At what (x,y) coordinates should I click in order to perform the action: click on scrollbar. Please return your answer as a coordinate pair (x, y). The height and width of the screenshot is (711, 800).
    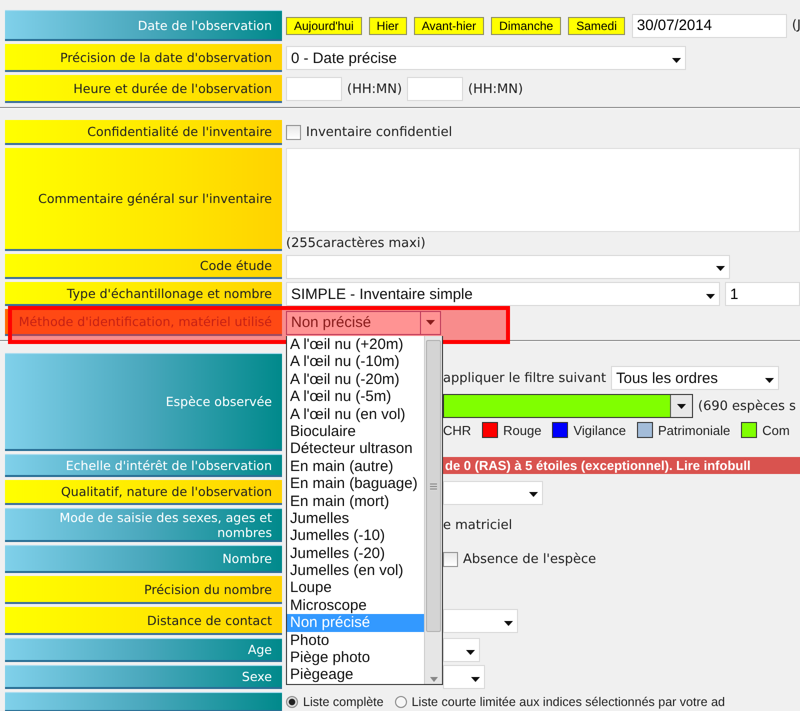
    Looking at the image, I should click on (433, 510).